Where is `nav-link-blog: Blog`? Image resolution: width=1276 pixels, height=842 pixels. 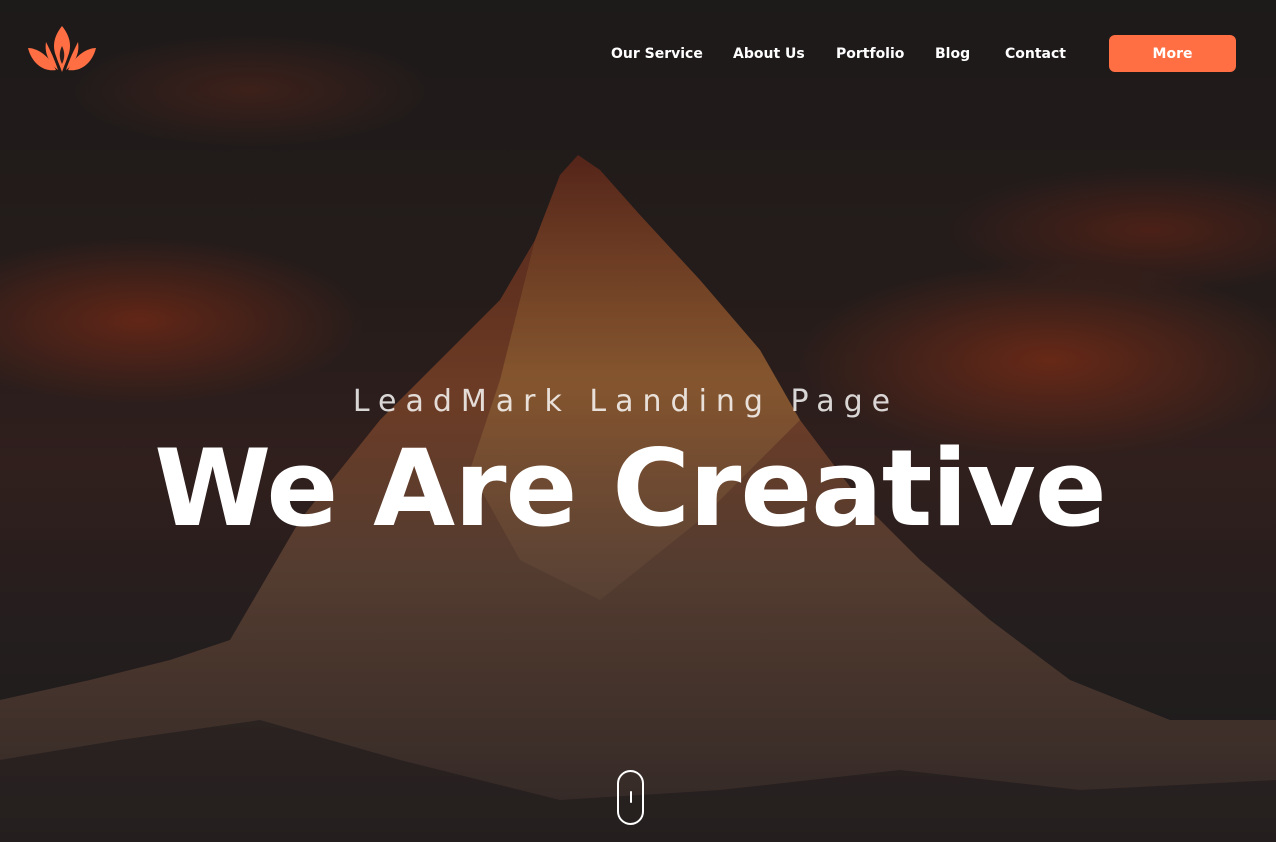
nav-link-blog: Blog is located at coordinates (952, 54).